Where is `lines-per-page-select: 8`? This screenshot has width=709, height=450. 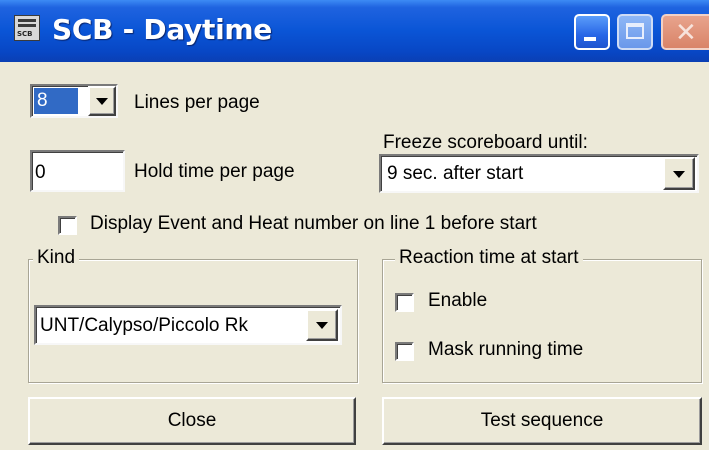 lines-per-page-select: 8 is located at coordinates (74, 101).